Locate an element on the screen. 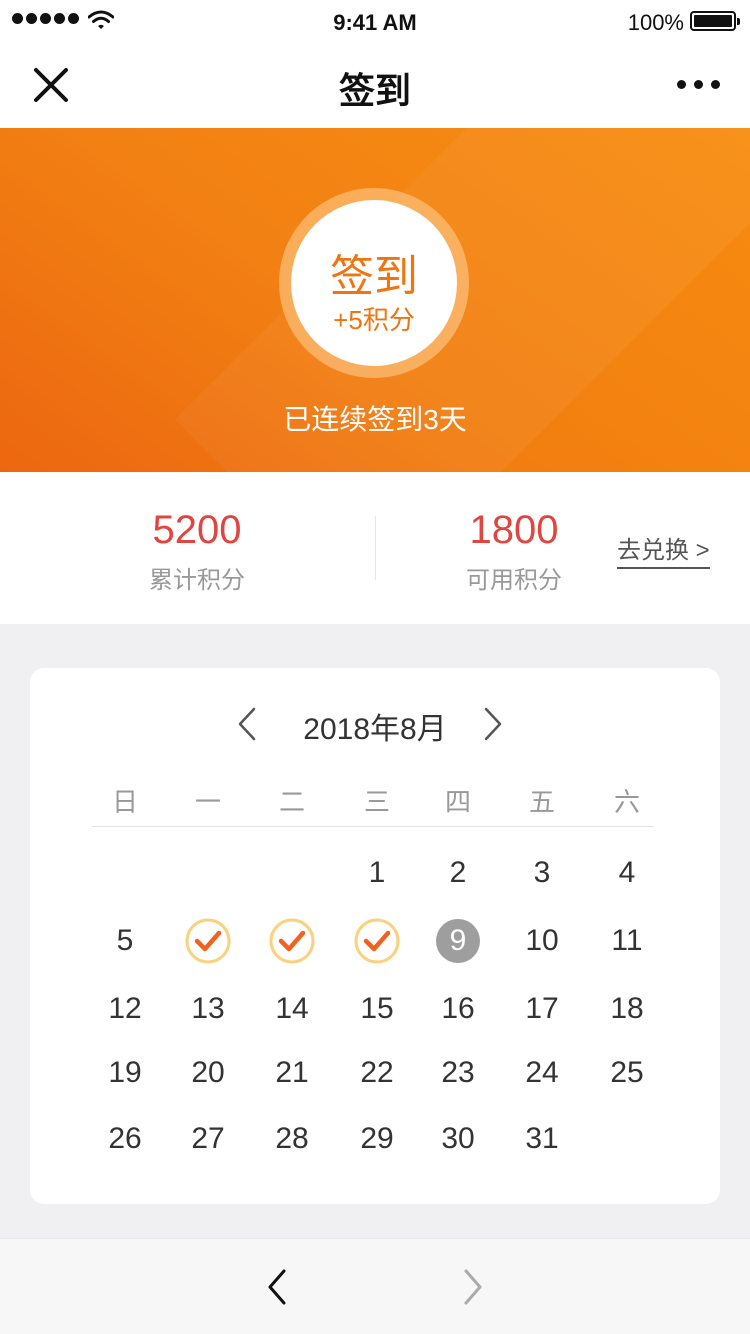 This screenshot has width=750, height=1334. total-points: 5200 累计积分 is located at coordinates (197, 550).